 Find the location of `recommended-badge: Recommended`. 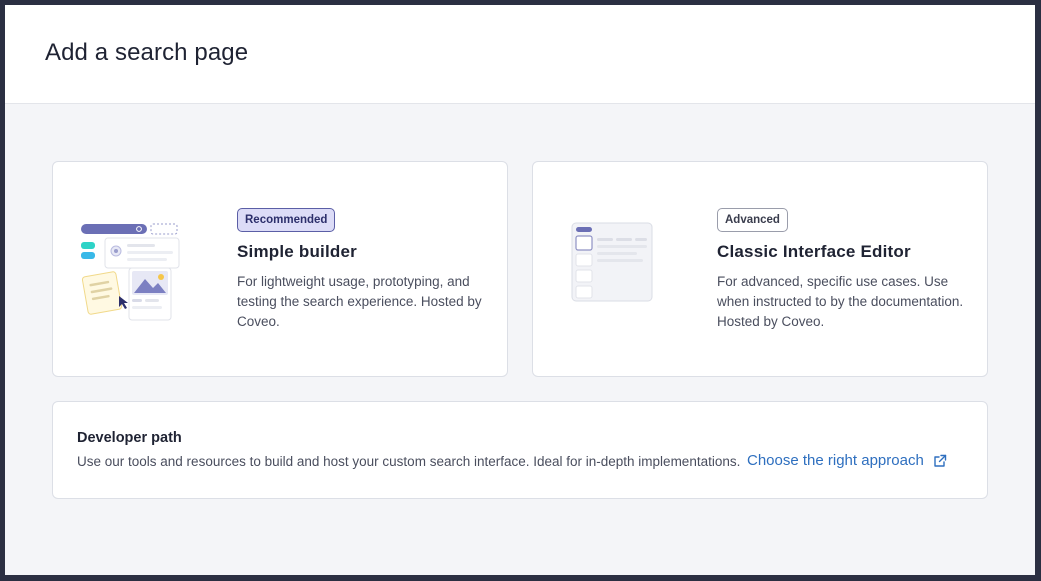

recommended-badge: Recommended is located at coordinates (286, 220).